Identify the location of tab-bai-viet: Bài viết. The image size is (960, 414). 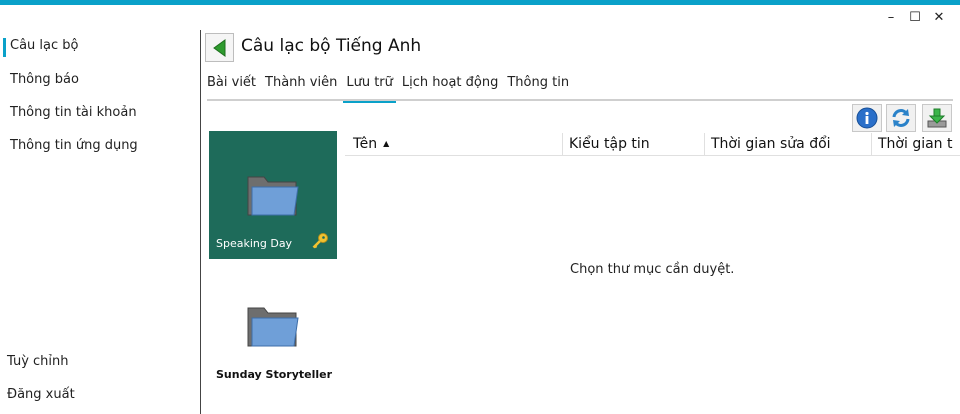
(231, 86).